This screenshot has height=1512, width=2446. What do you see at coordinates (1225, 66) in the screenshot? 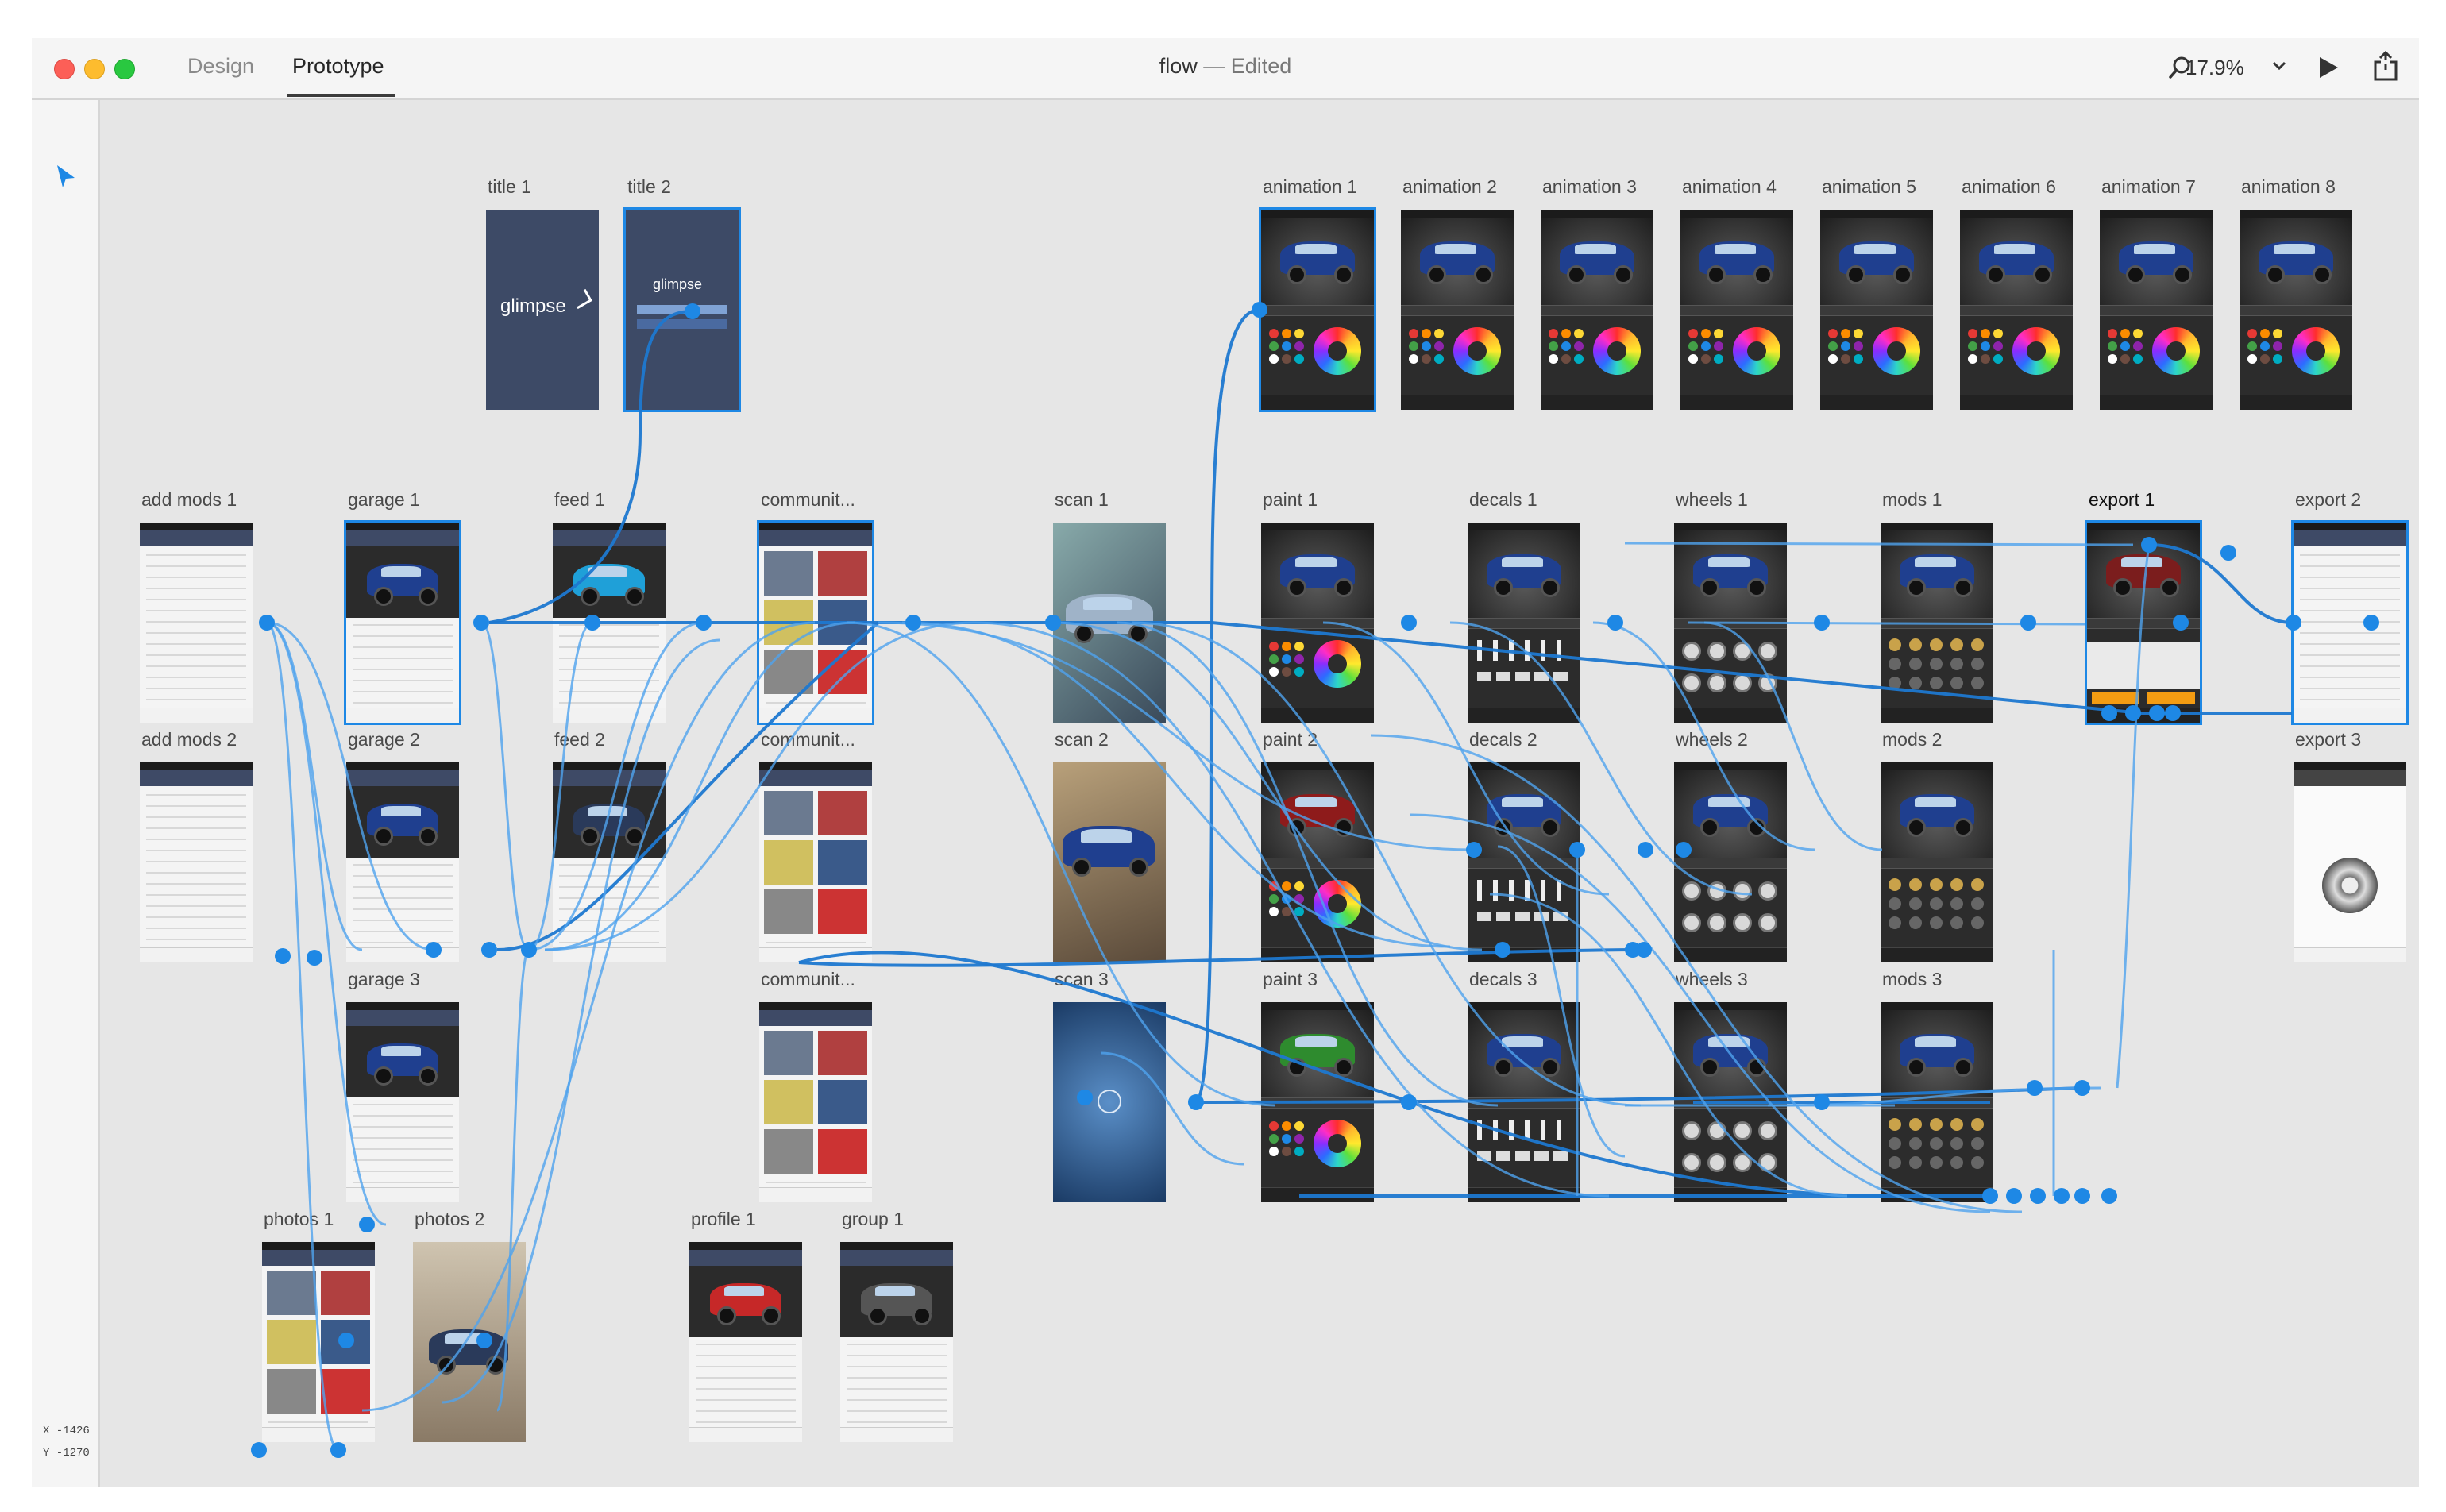
I see `document-title: flow — Edited` at bounding box center [1225, 66].